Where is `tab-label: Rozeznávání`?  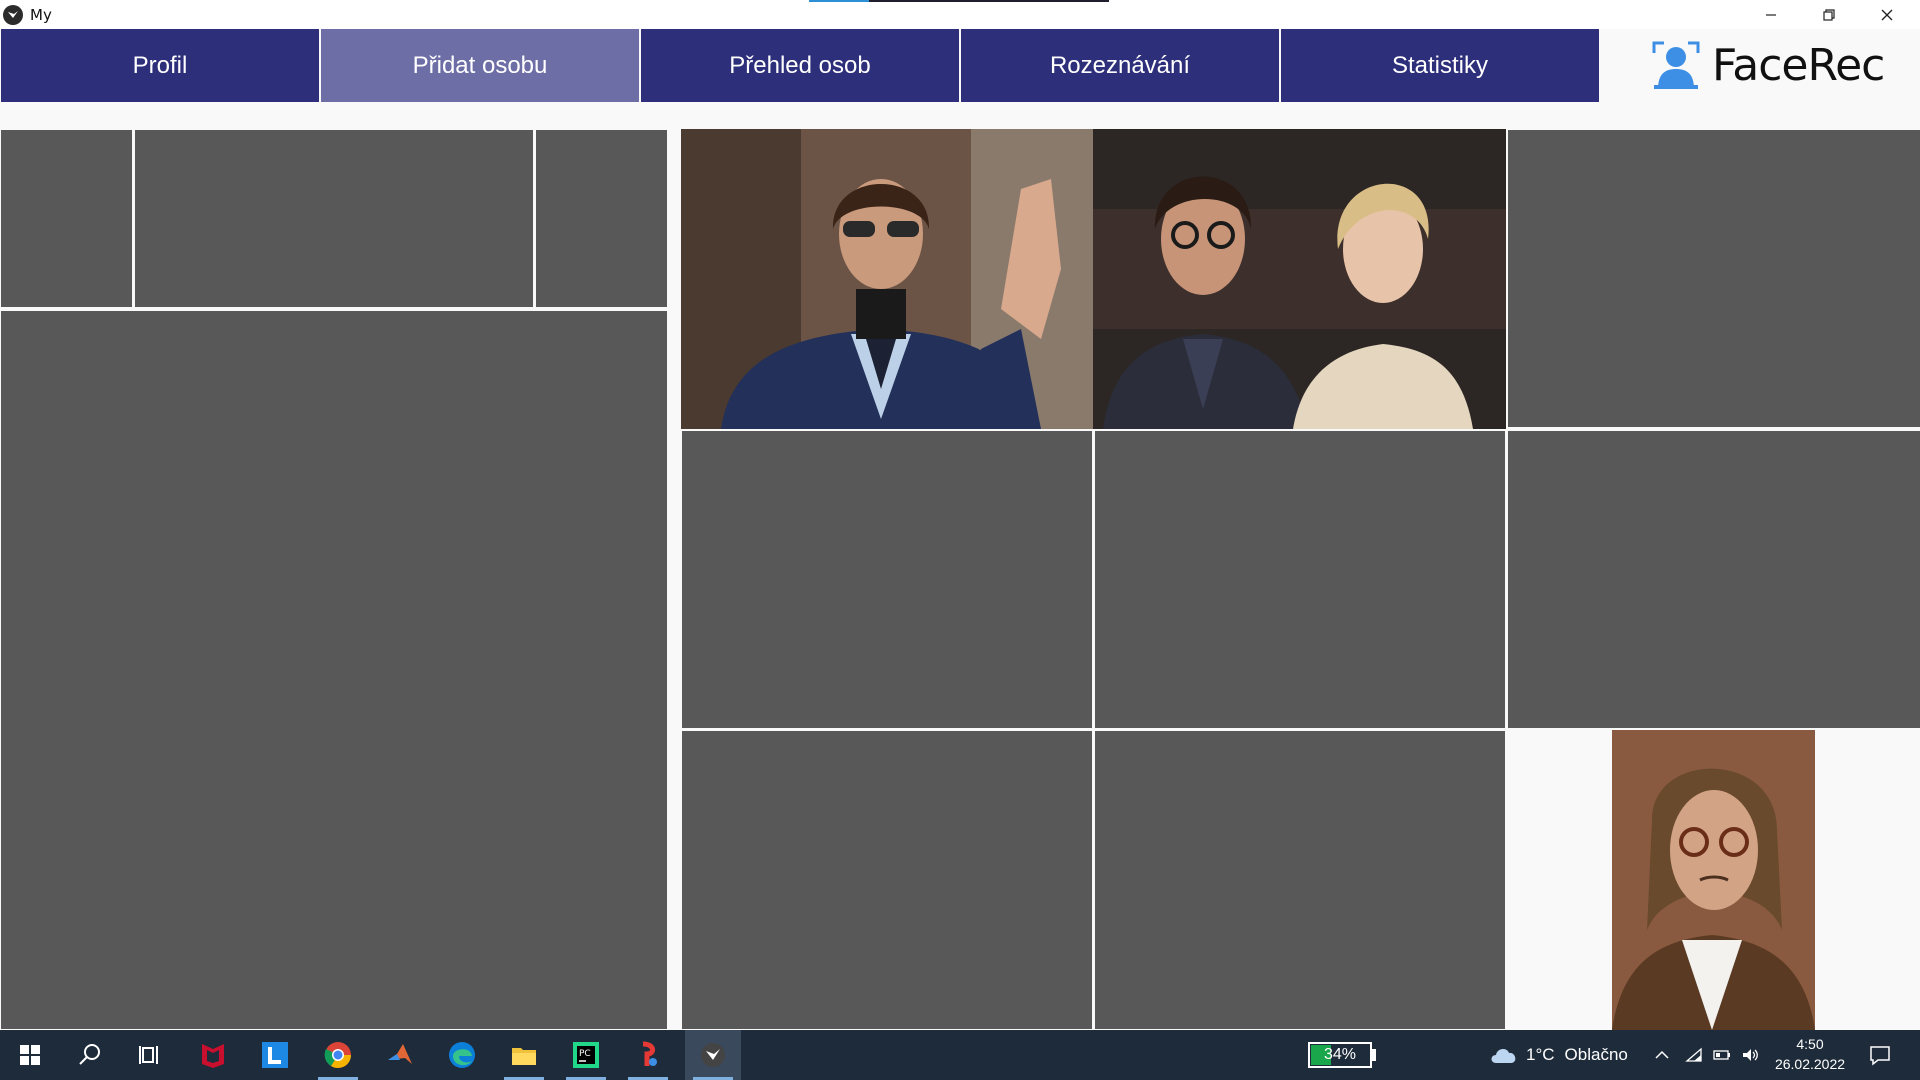
tab-label: Rozeznávání is located at coordinates (1120, 65).